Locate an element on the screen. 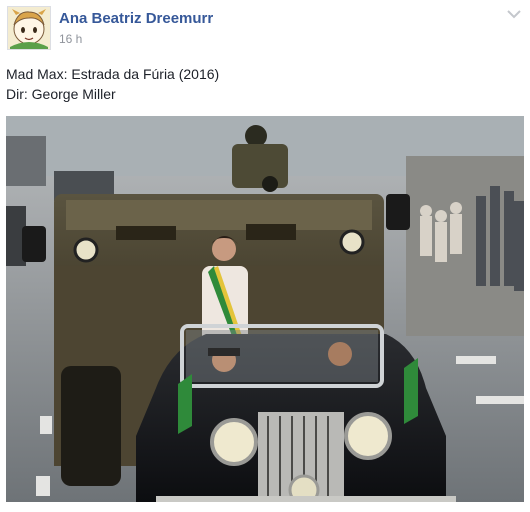 The height and width of the screenshot is (512, 530). post-text-line: Dir: George Miller is located at coordinates (61, 94).